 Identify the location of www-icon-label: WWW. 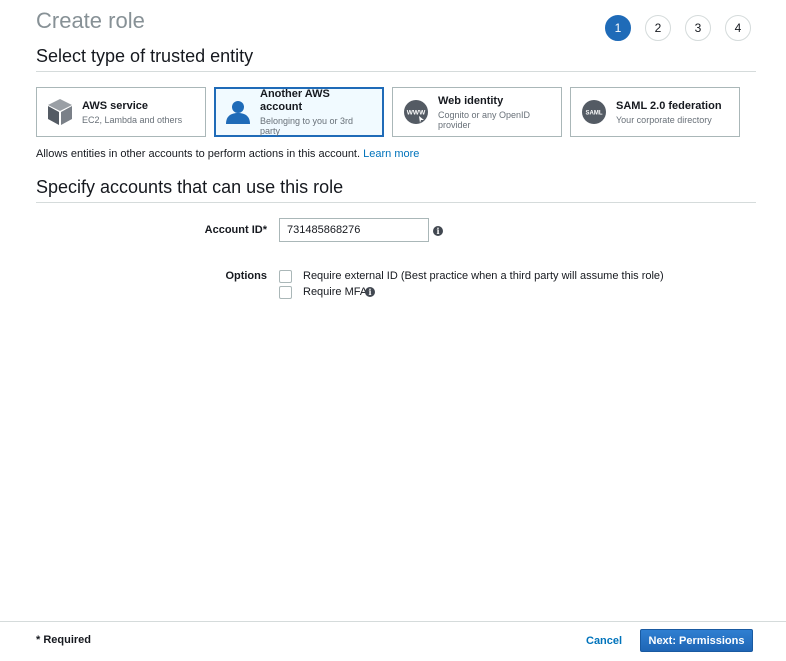
(416, 113).